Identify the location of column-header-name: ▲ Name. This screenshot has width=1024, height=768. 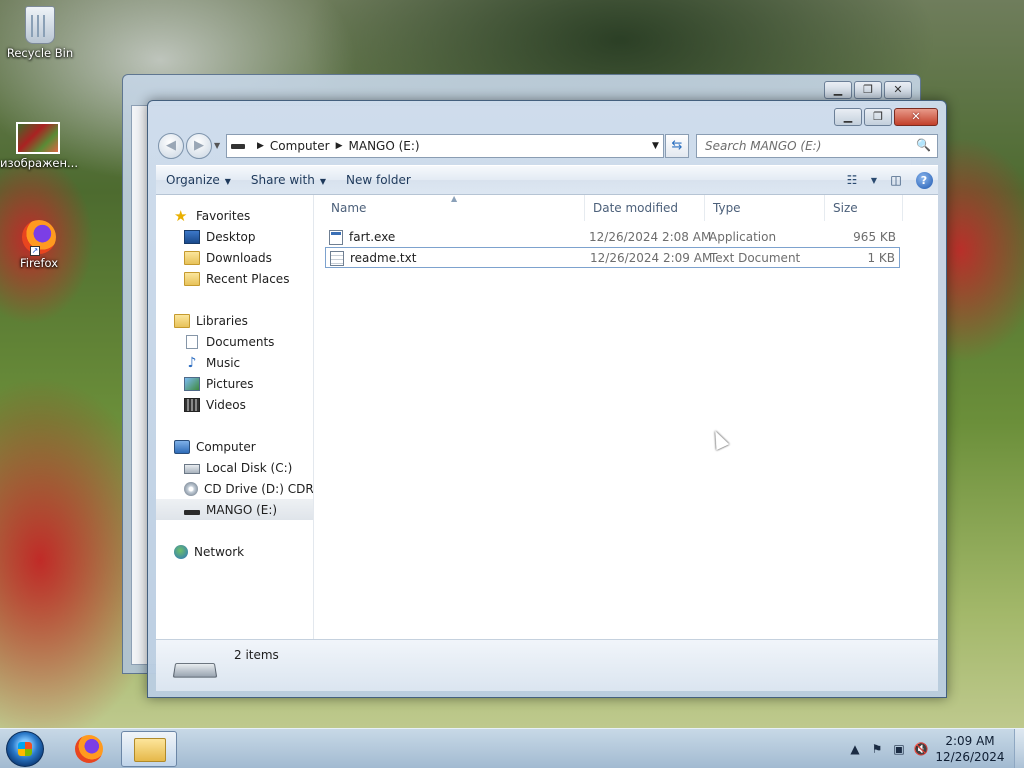
(454, 207).